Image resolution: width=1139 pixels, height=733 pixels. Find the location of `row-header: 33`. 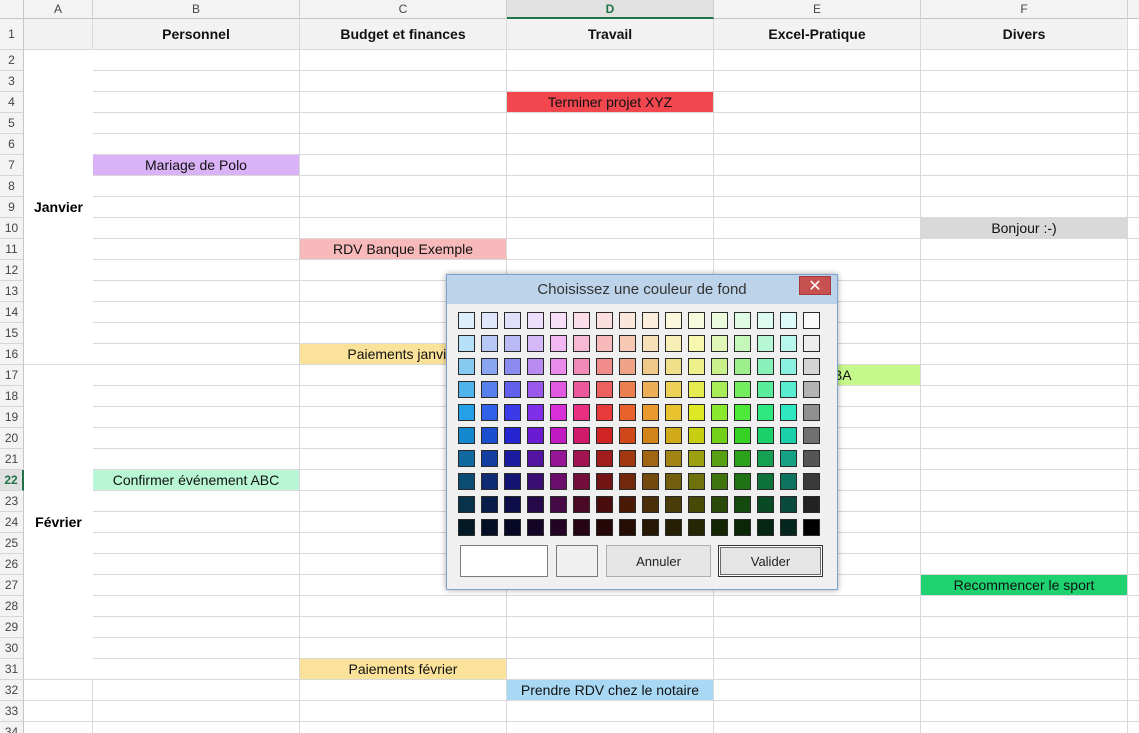

row-header: 33 is located at coordinates (12, 711).